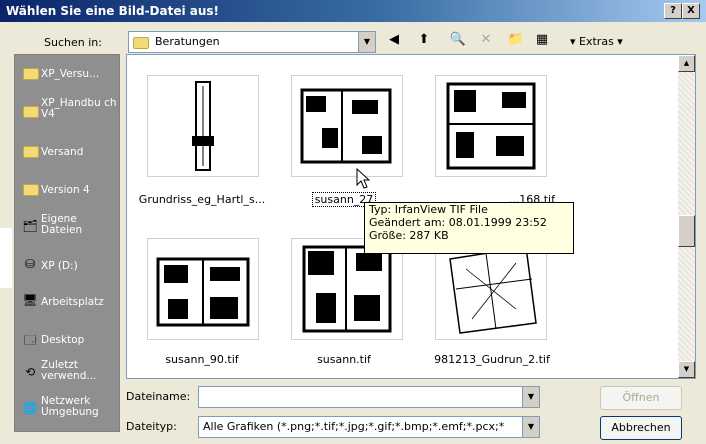 The image size is (706, 444). What do you see at coordinates (516, 40) in the screenshot?
I see `new-folder-icon: 📁` at bounding box center [516, 40].